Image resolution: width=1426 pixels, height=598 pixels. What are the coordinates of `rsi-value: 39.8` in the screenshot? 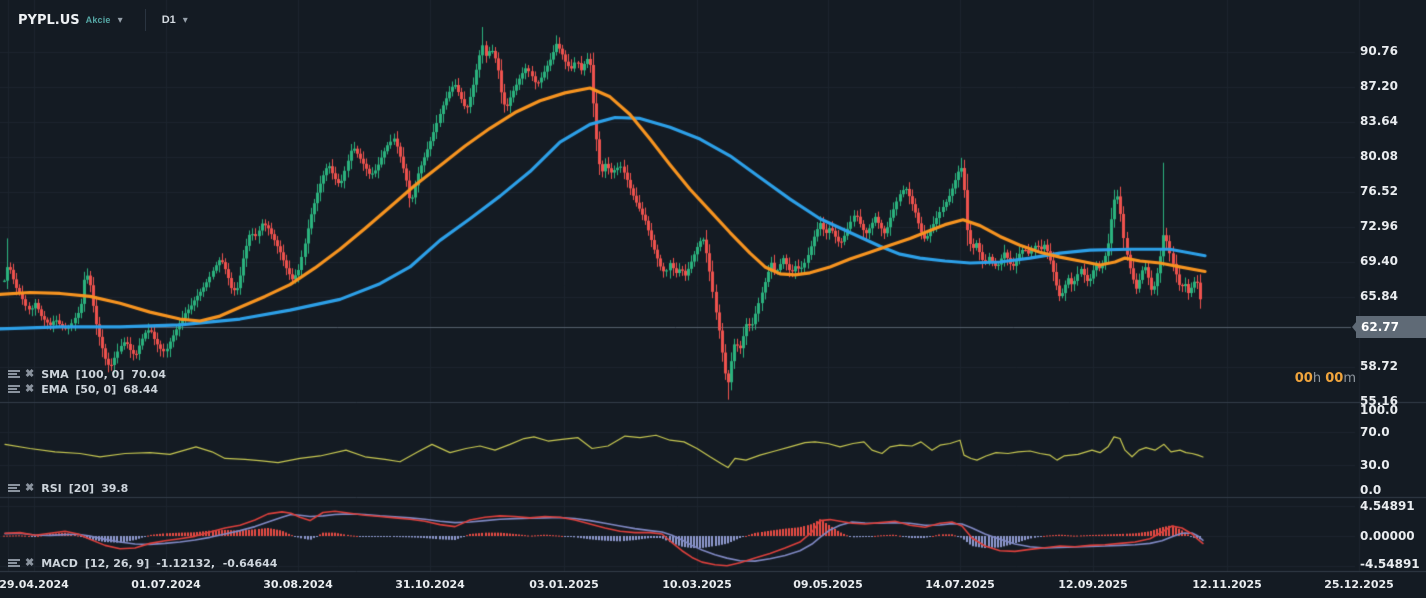 It's located at (115, 488).